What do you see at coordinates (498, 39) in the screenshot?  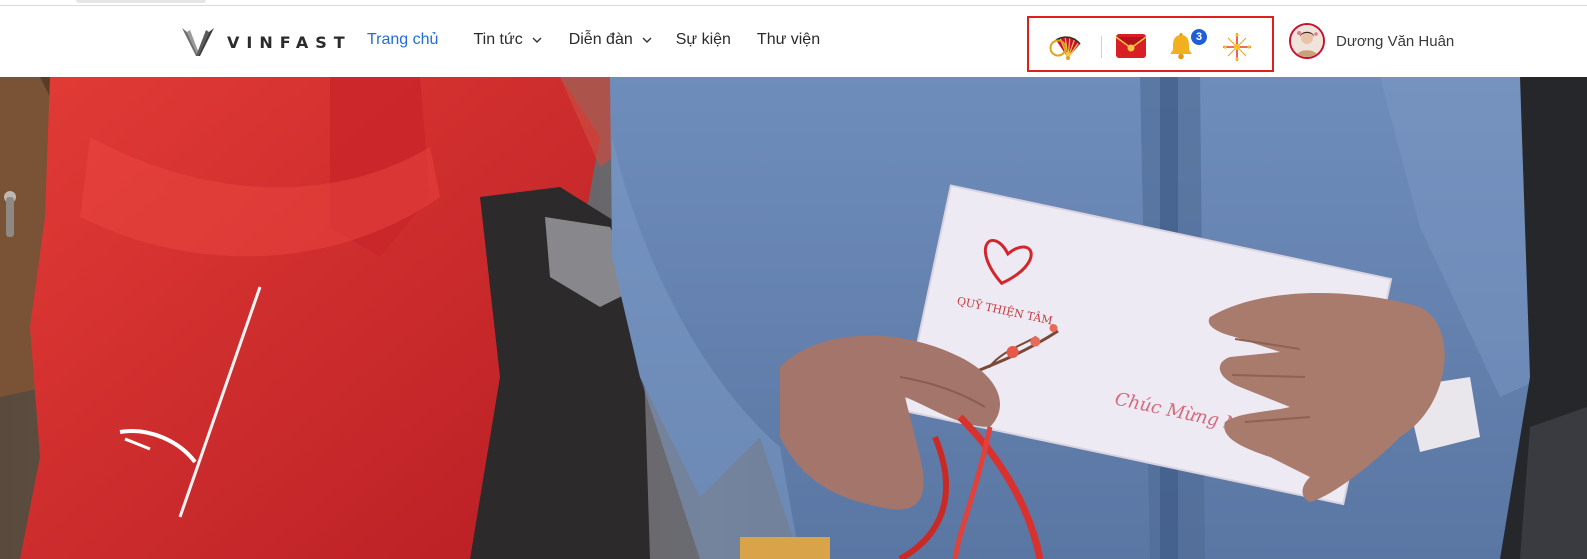 I see `nav-item-label: Tin tức` at bounding box center [498, 39].